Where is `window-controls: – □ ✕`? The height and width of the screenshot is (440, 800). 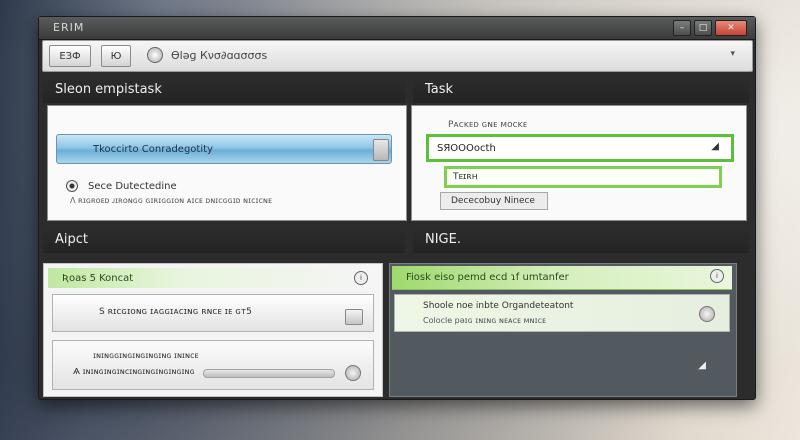 window-controls: – □ ✕ is located at coordinates (710, 28).